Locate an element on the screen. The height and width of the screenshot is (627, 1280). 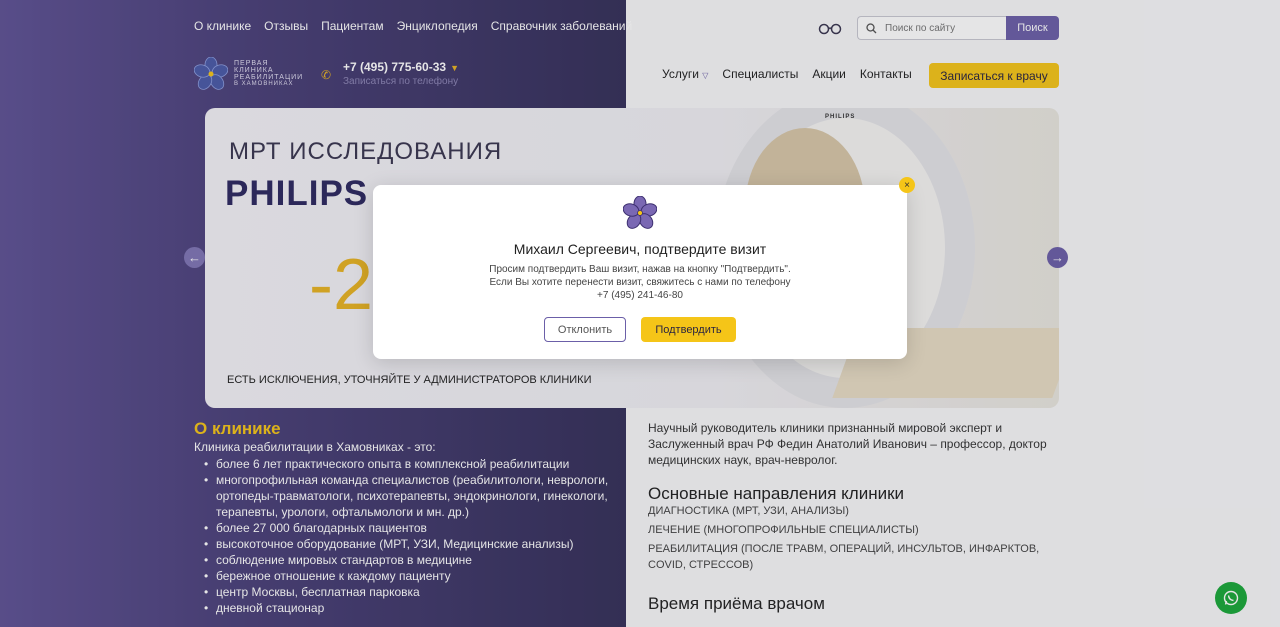
confirm-button: Подтвердить is located at coordinates (688, 329).